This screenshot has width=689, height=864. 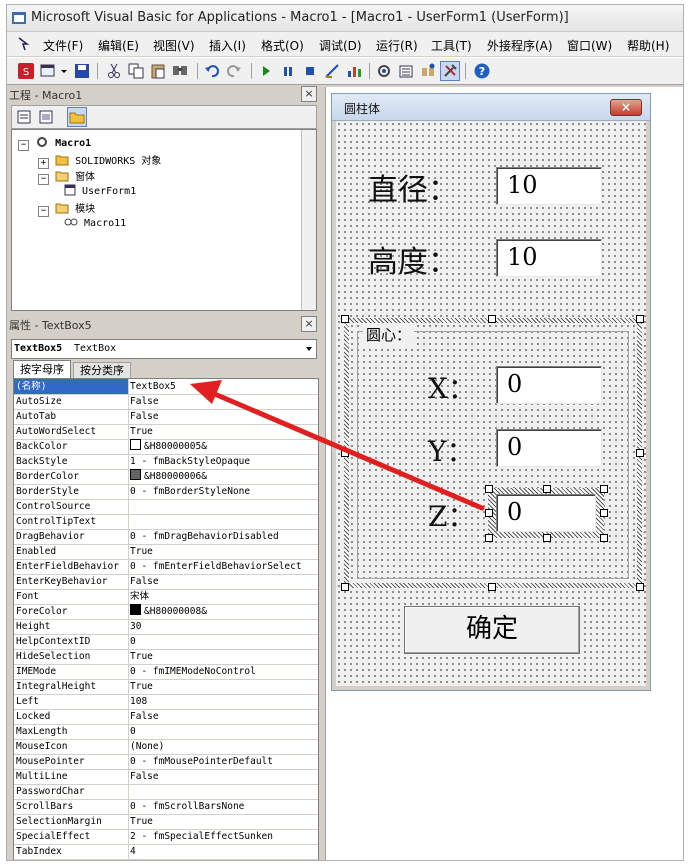 I want to click on menu-debug: 调试(D), so click(x=340, y=45).